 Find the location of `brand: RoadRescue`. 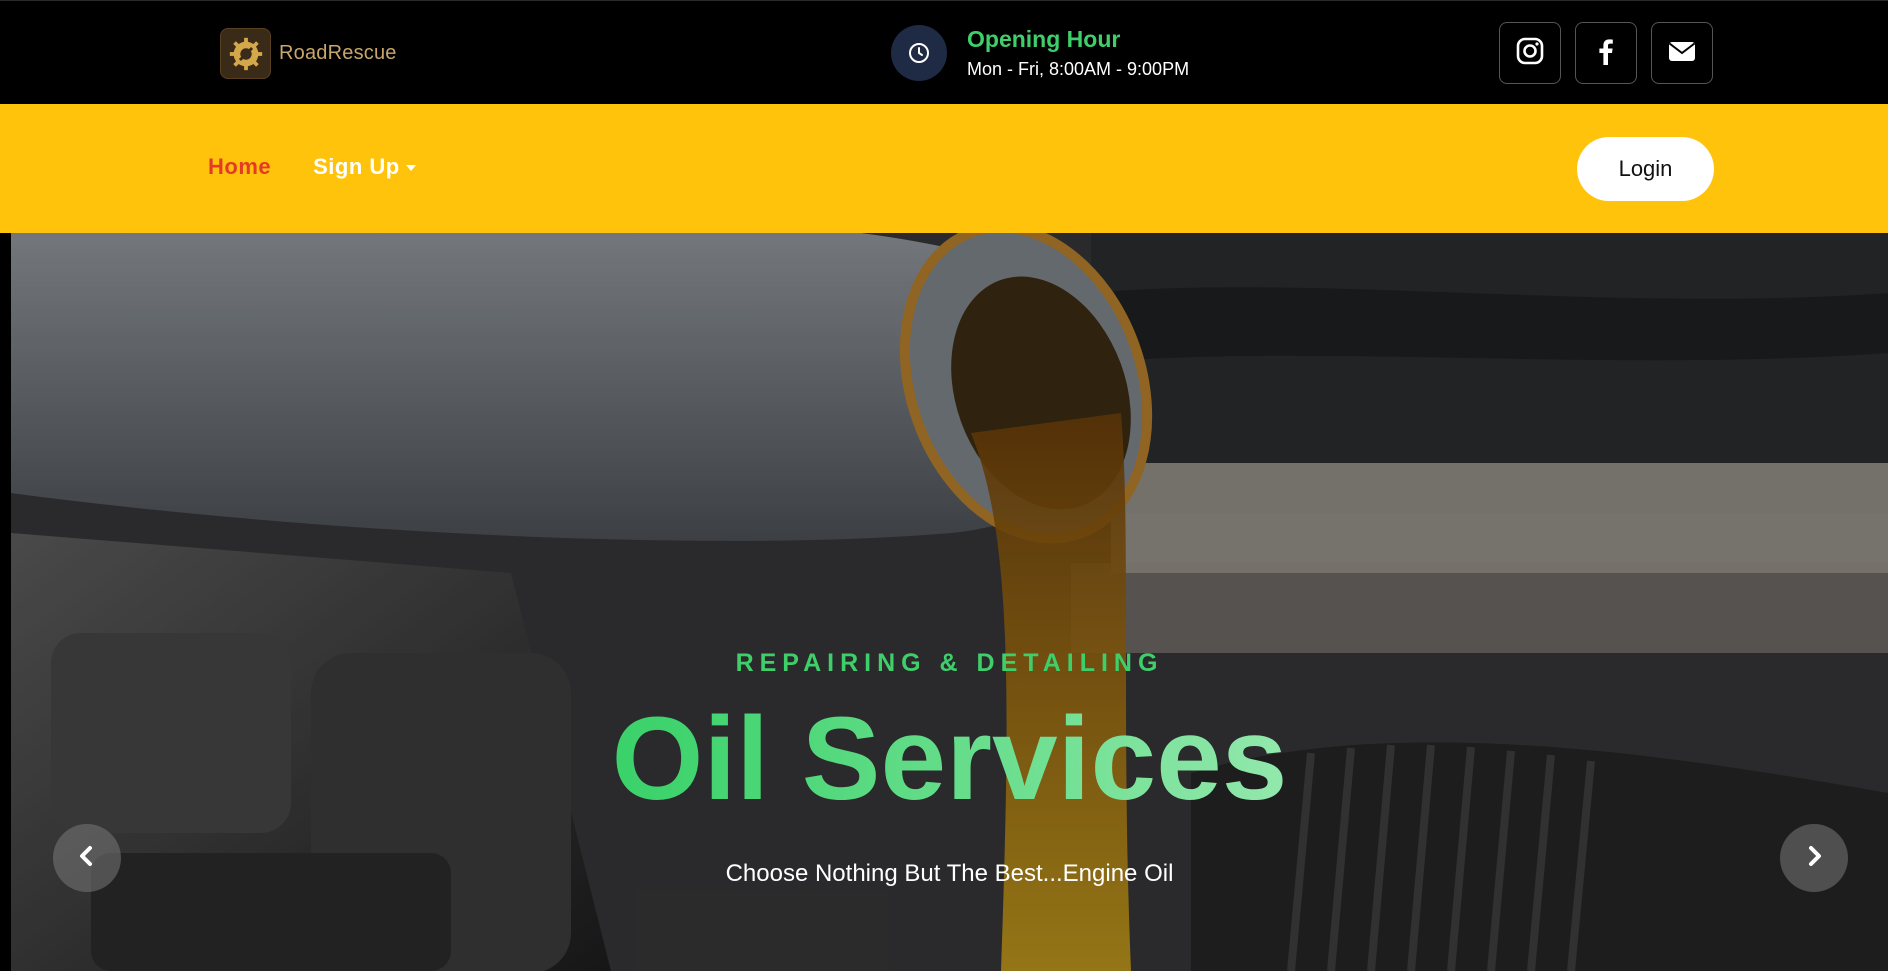

brand: RoadRescue is located at coordinates (308, 53).